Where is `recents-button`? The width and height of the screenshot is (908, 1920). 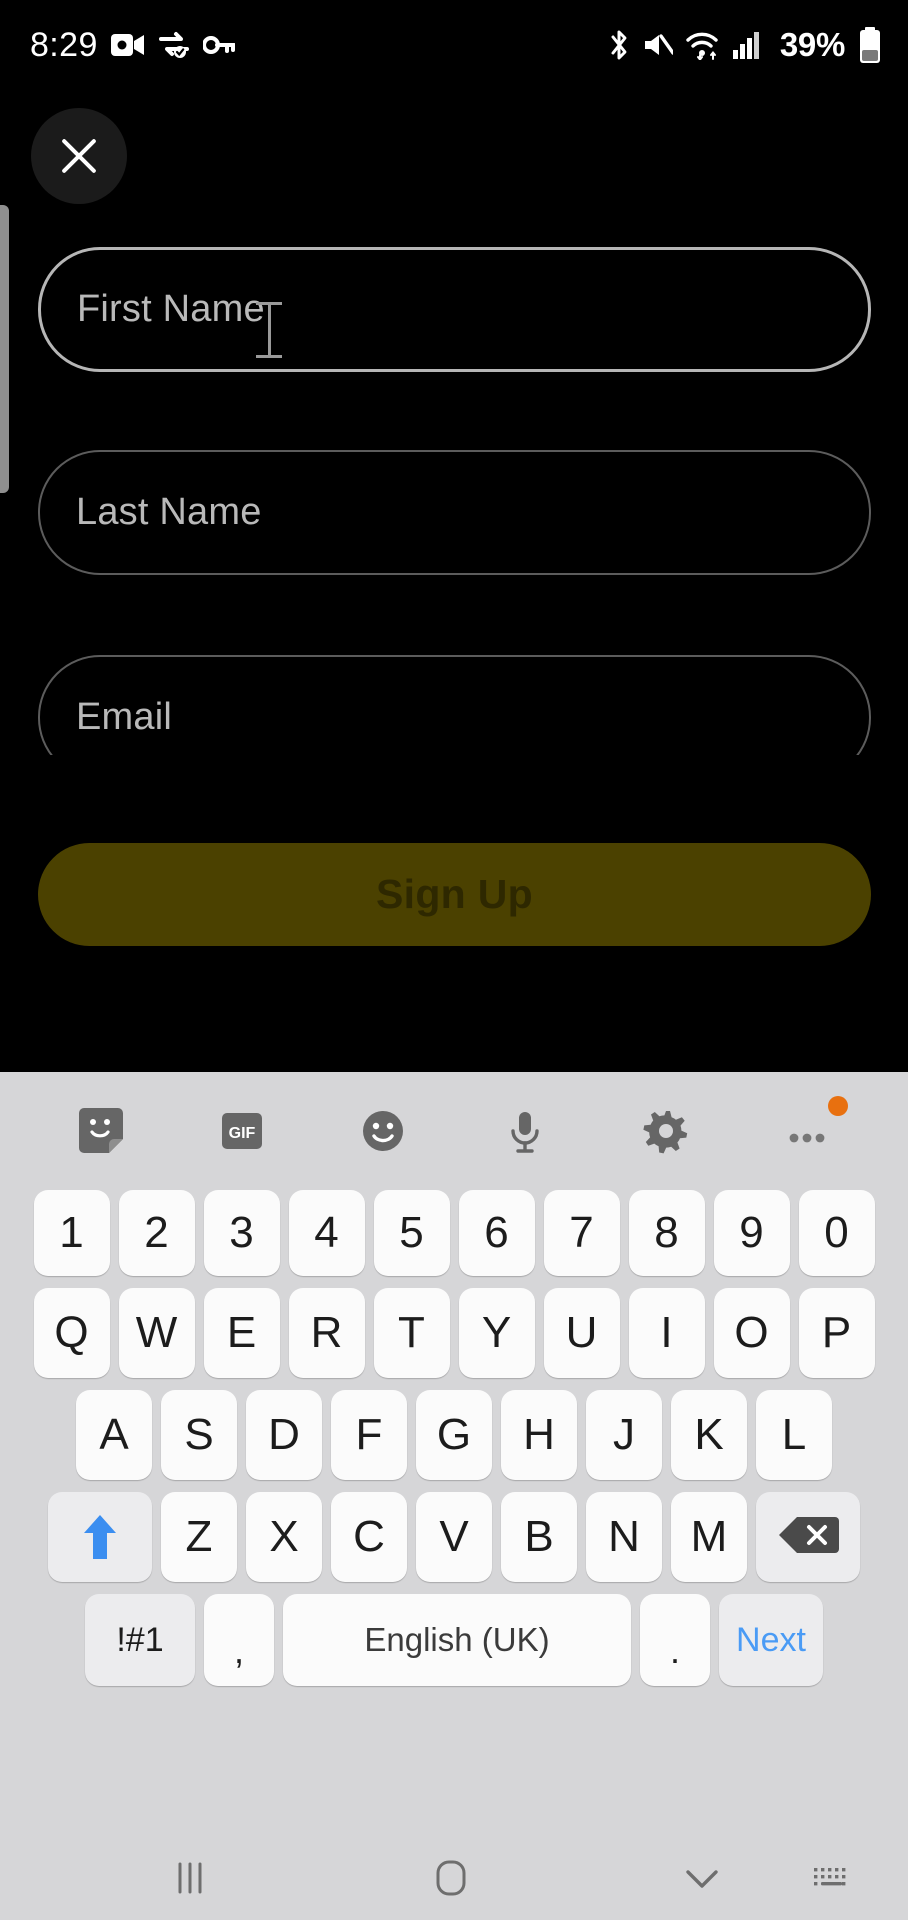
recents-button is located at coordinates (191, 1880).